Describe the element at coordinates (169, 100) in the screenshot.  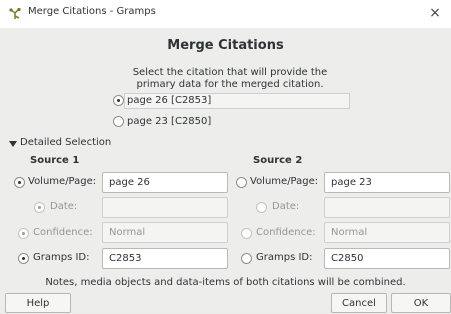
I see `primary-option-1-label: page 26 [C2853]` at that location.